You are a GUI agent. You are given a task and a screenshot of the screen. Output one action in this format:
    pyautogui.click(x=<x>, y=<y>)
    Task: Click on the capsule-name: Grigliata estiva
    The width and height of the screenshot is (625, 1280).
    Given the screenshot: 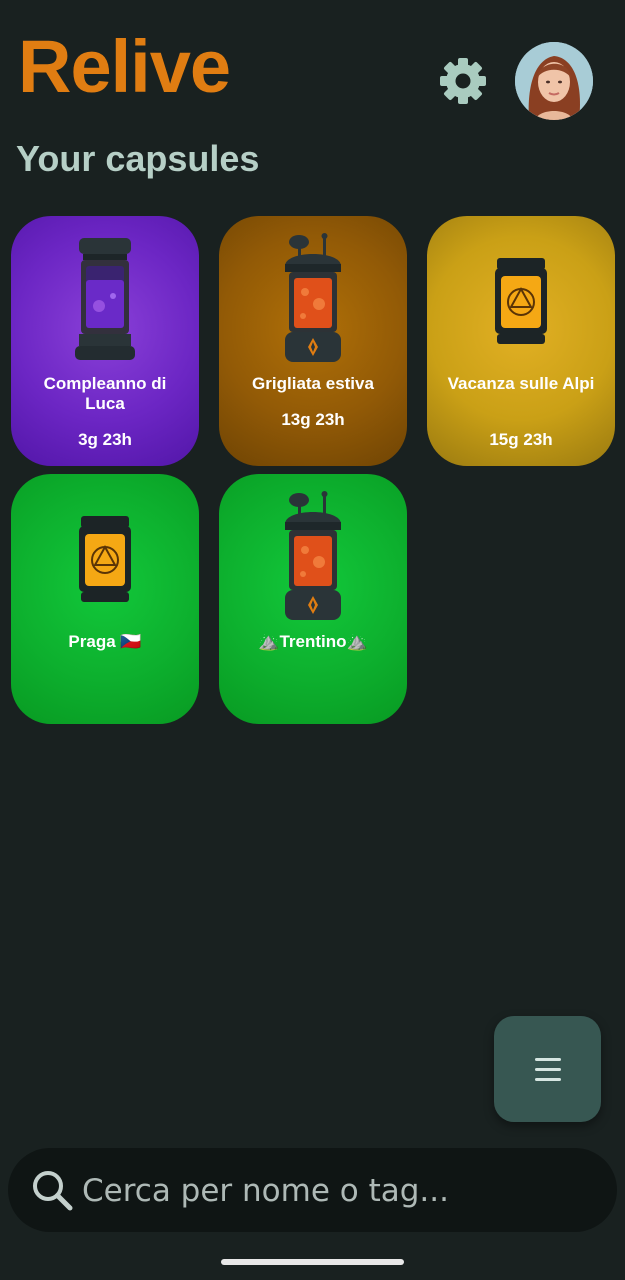 What is the action you would take?
    pyautogui.click(x=313, y=383)
    